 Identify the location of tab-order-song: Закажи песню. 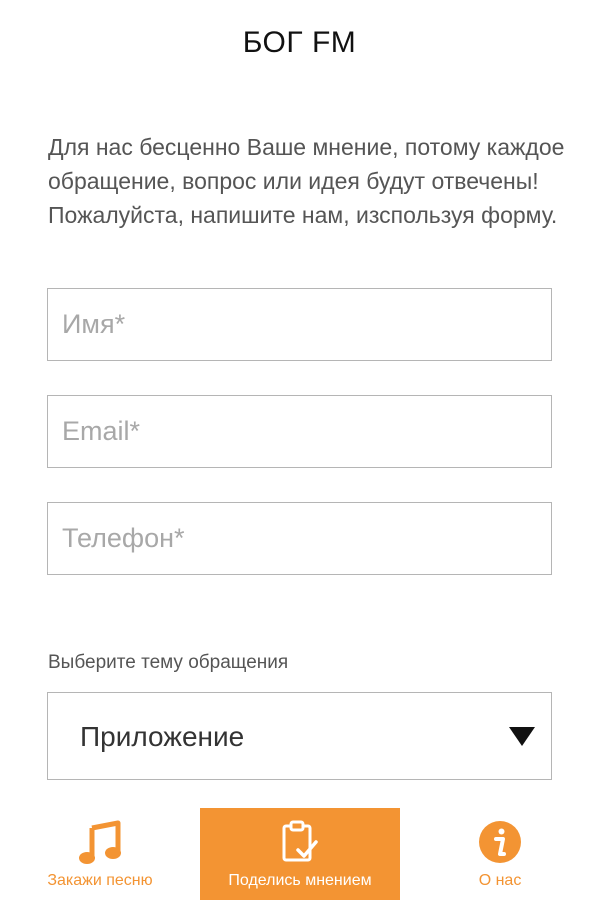
(100, 854).